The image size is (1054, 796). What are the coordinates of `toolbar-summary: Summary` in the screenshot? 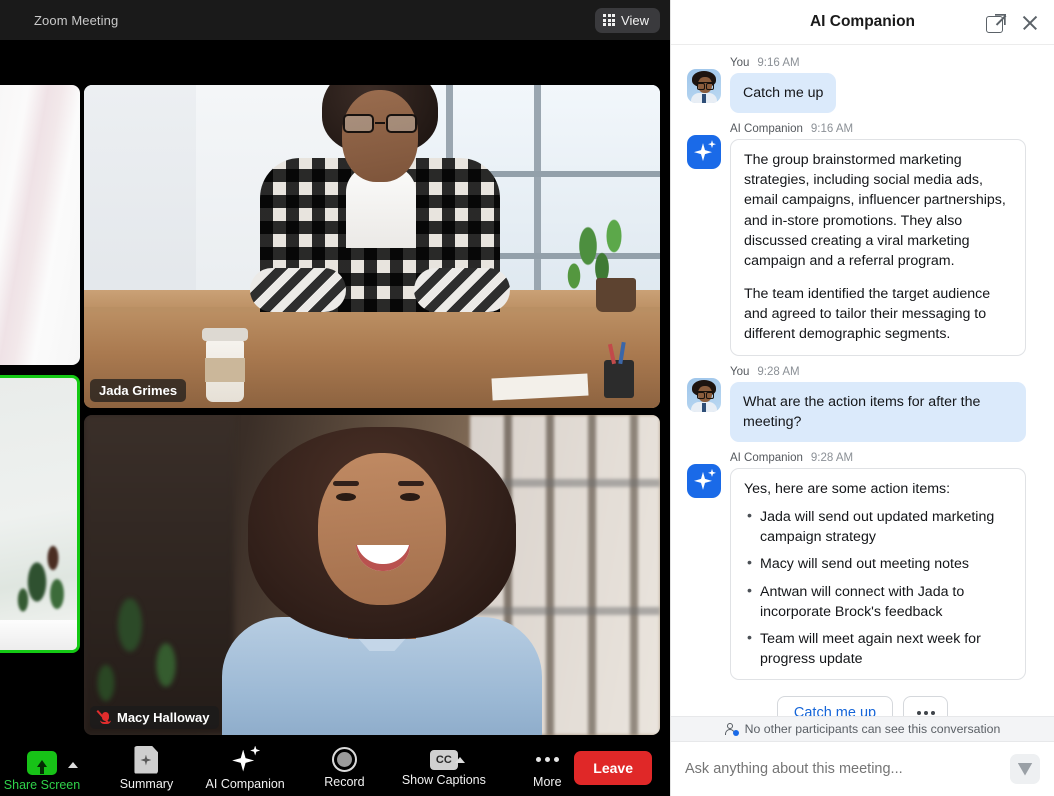 It's located at (146, 768).